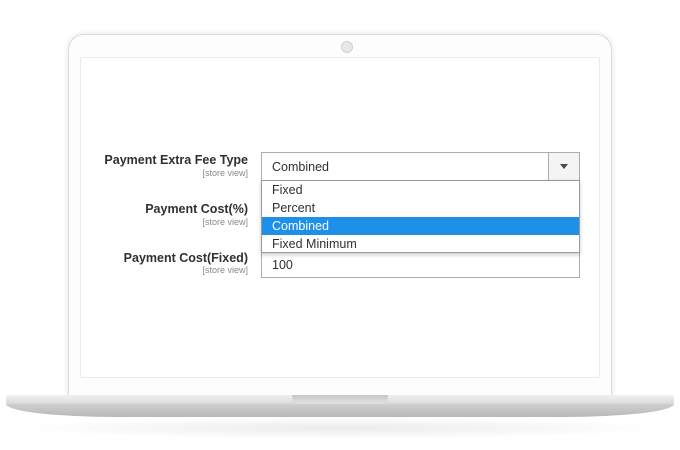  I want to click on payment-cost-percent-scope: [store view], so click(225, 222).